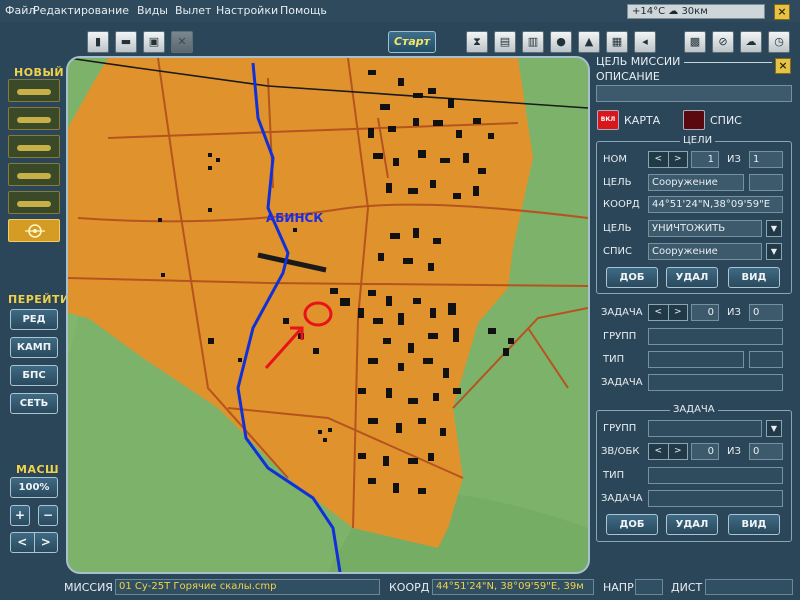 The width and height of the screenshot is (800, 600). Describe the element at coordinates (505, 42) in the screenshot. I see `document-icon: ▤` at that location.